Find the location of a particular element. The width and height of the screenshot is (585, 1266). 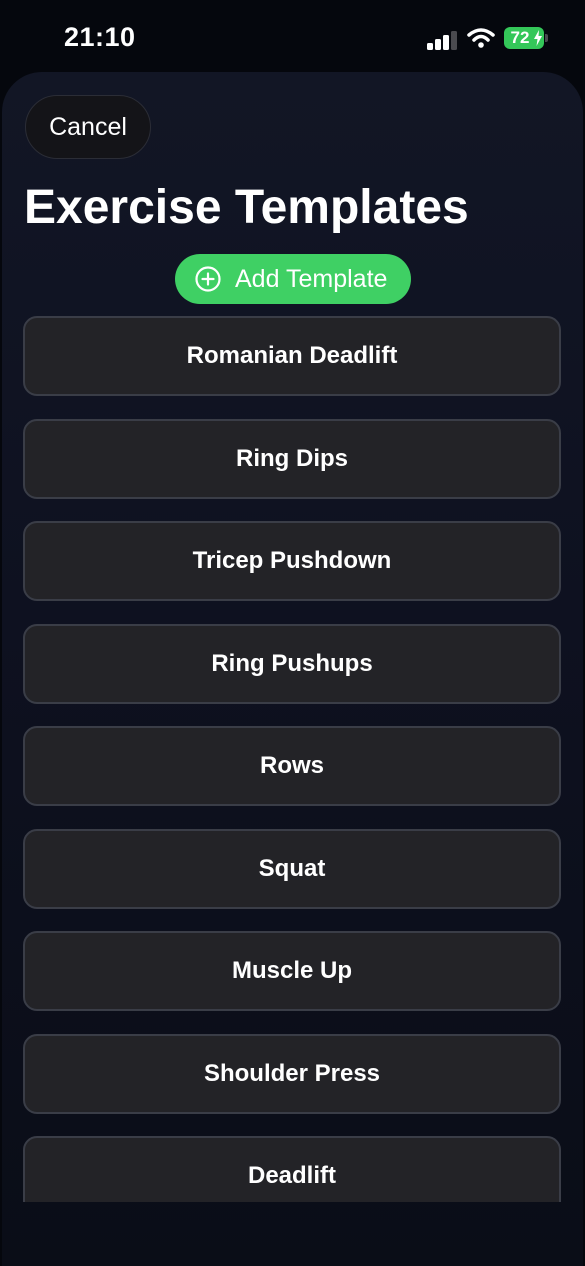

template-item: Muscle Up is located at coordinates (292, 971).